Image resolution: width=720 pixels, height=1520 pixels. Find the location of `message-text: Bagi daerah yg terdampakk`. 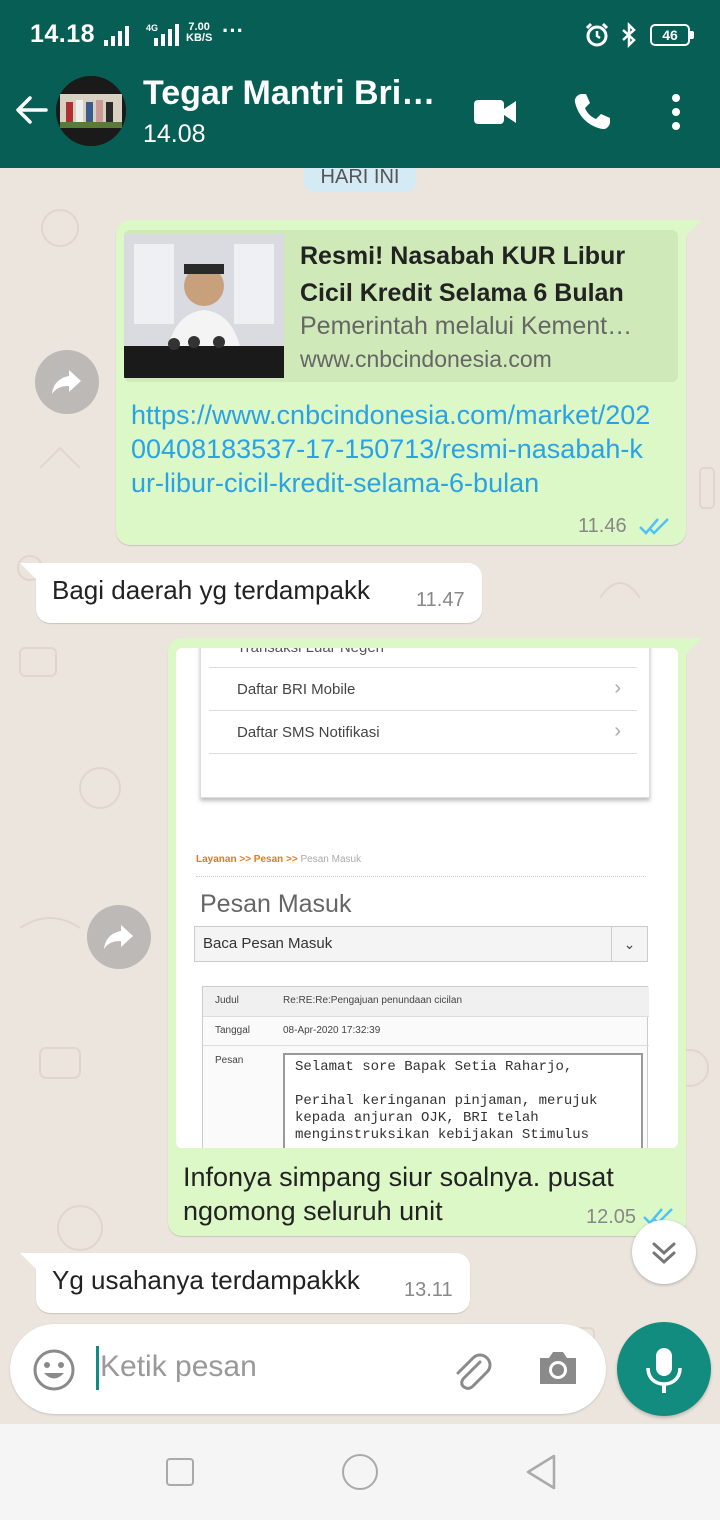

message-text: Bagi daerah yg terdampakk is located at coordinates (211, 590).